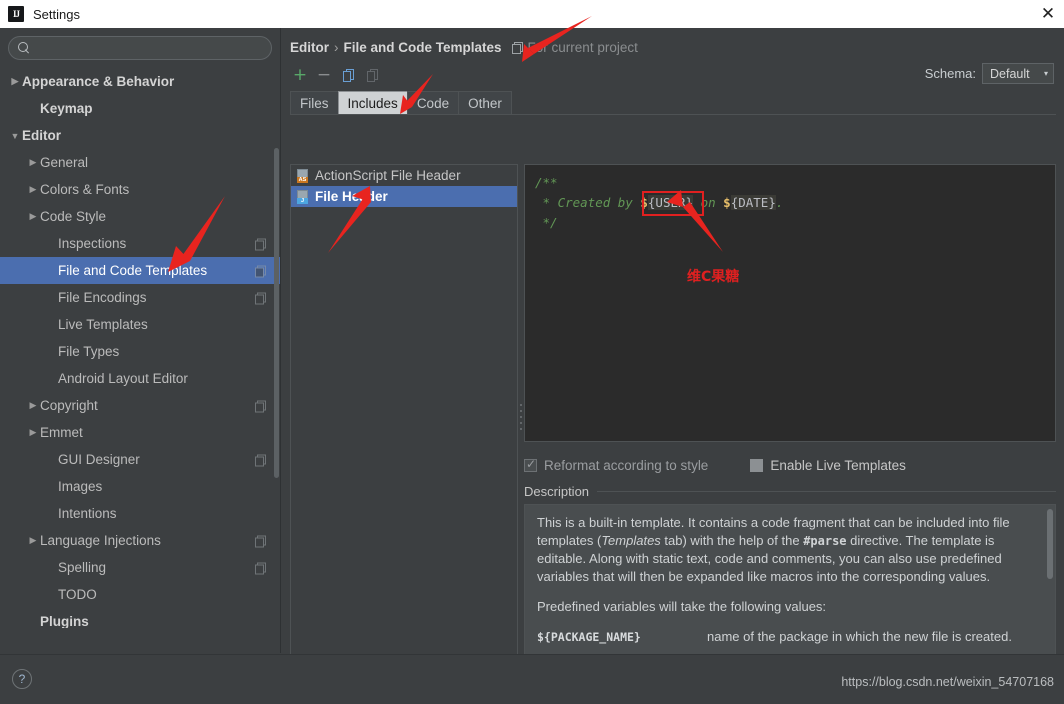  I want to click on reformat-checkbox, so click(530, 464).